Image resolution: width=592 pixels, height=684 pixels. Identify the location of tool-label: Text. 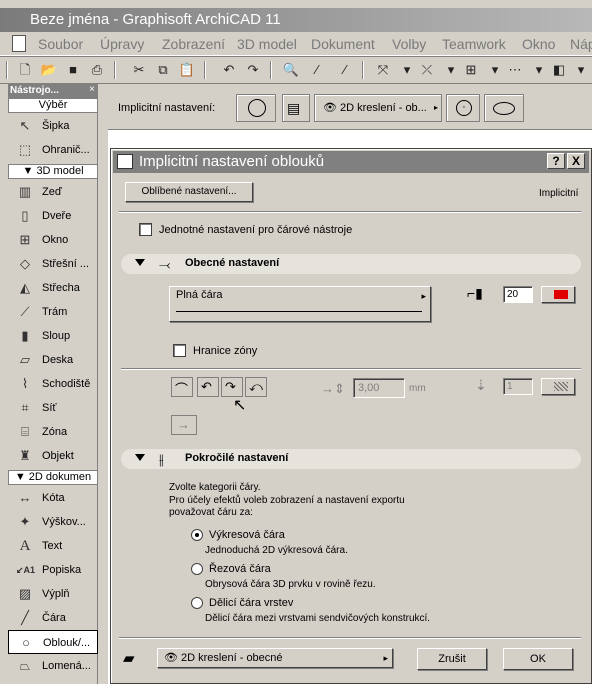
(52, 546).